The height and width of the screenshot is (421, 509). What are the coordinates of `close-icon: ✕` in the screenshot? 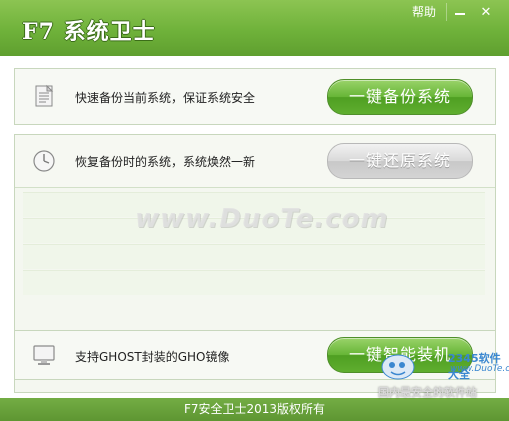 It's located at (486, 12).